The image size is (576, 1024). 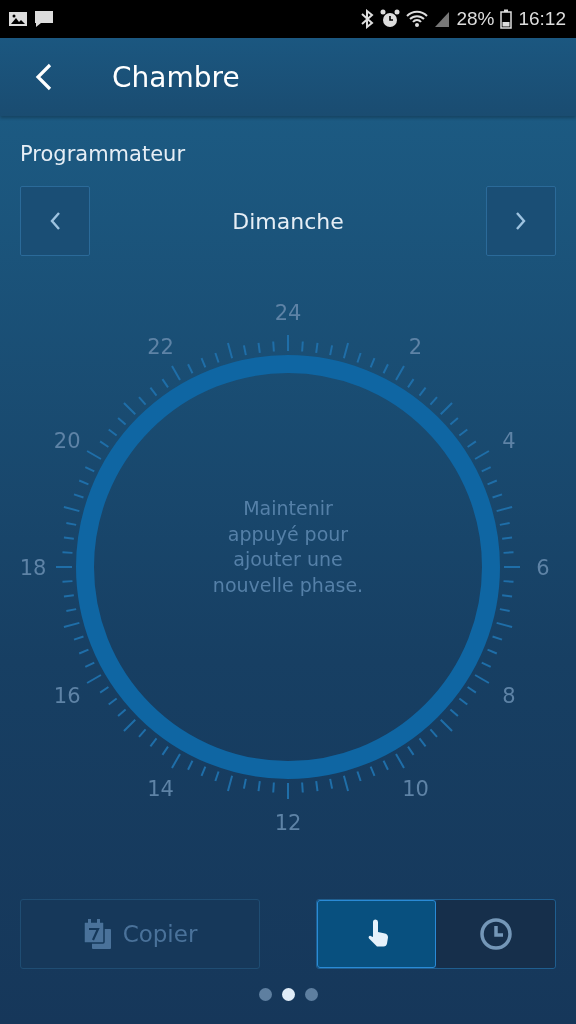 What do you see at coordinates (44, 19) in the screenshot?
I see `message-icon` at bounding box center [44, 19].